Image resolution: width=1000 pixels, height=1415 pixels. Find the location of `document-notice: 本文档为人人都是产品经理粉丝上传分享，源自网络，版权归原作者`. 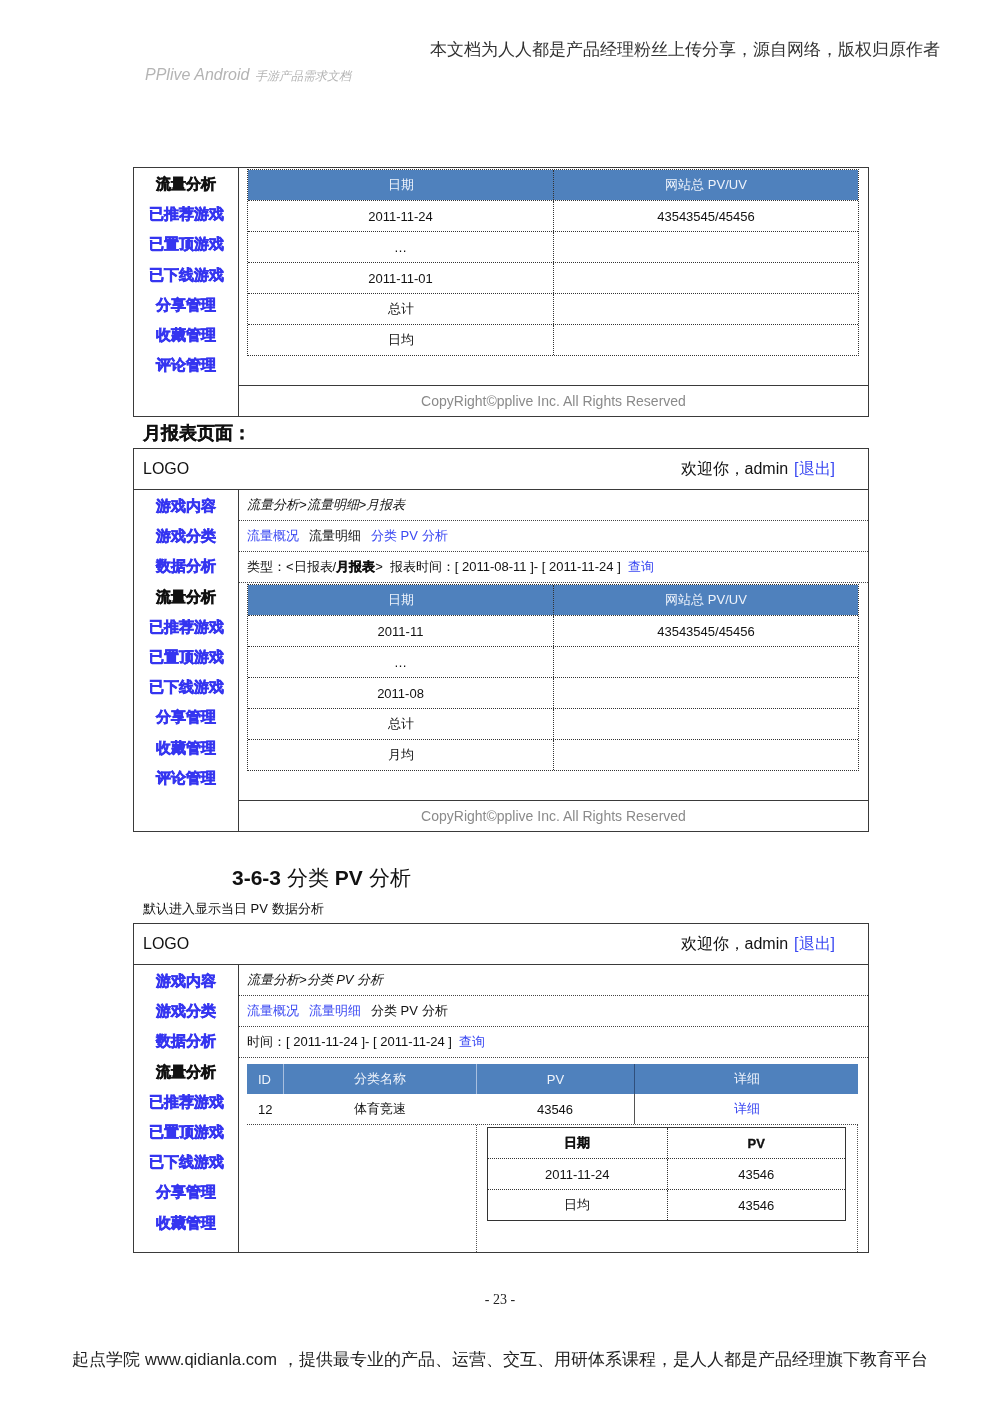

document-notice: 本文档为人人都是产品经理粉丝上传分享，源自网络，版权归原作者 is located at coordinates (685, 49).